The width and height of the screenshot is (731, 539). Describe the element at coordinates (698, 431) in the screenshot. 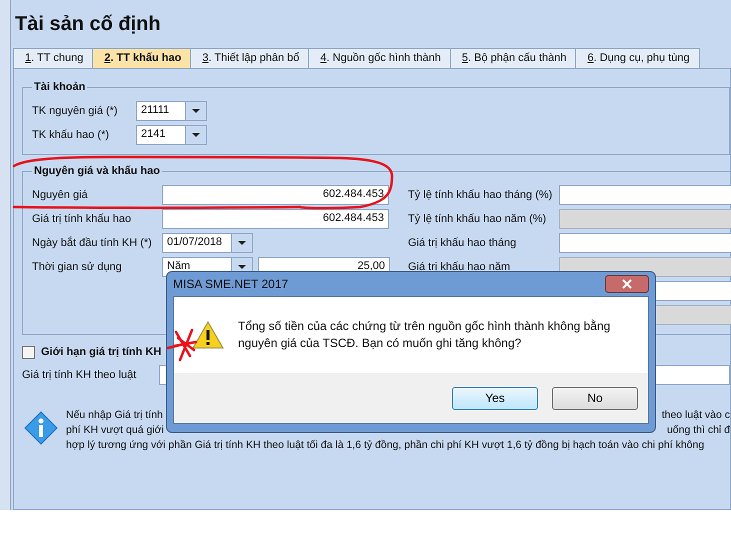

I see `info-text: uống thì chỉ đ` at that location.